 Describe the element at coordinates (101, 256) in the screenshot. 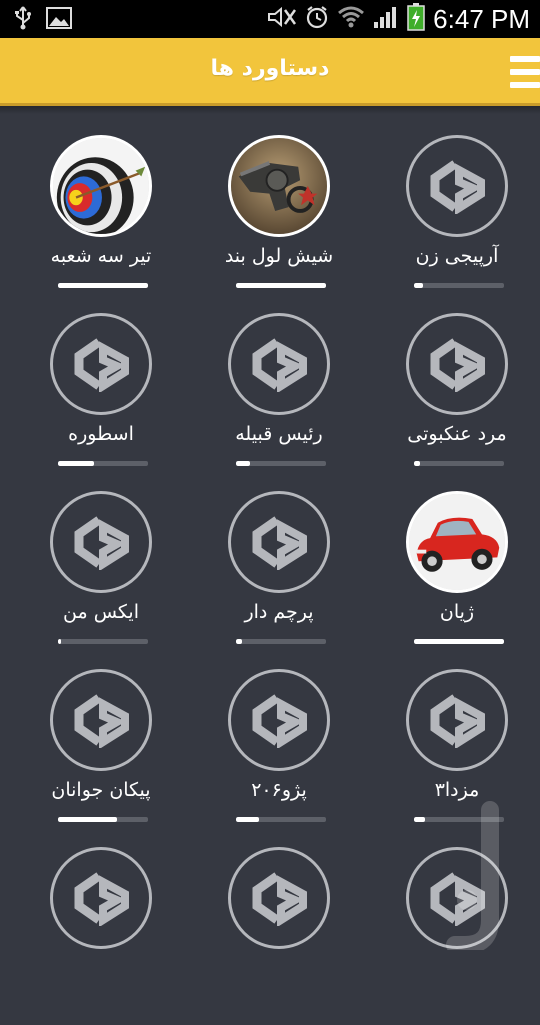

I see `achievement-label: تیر سه شعبه` at that location.